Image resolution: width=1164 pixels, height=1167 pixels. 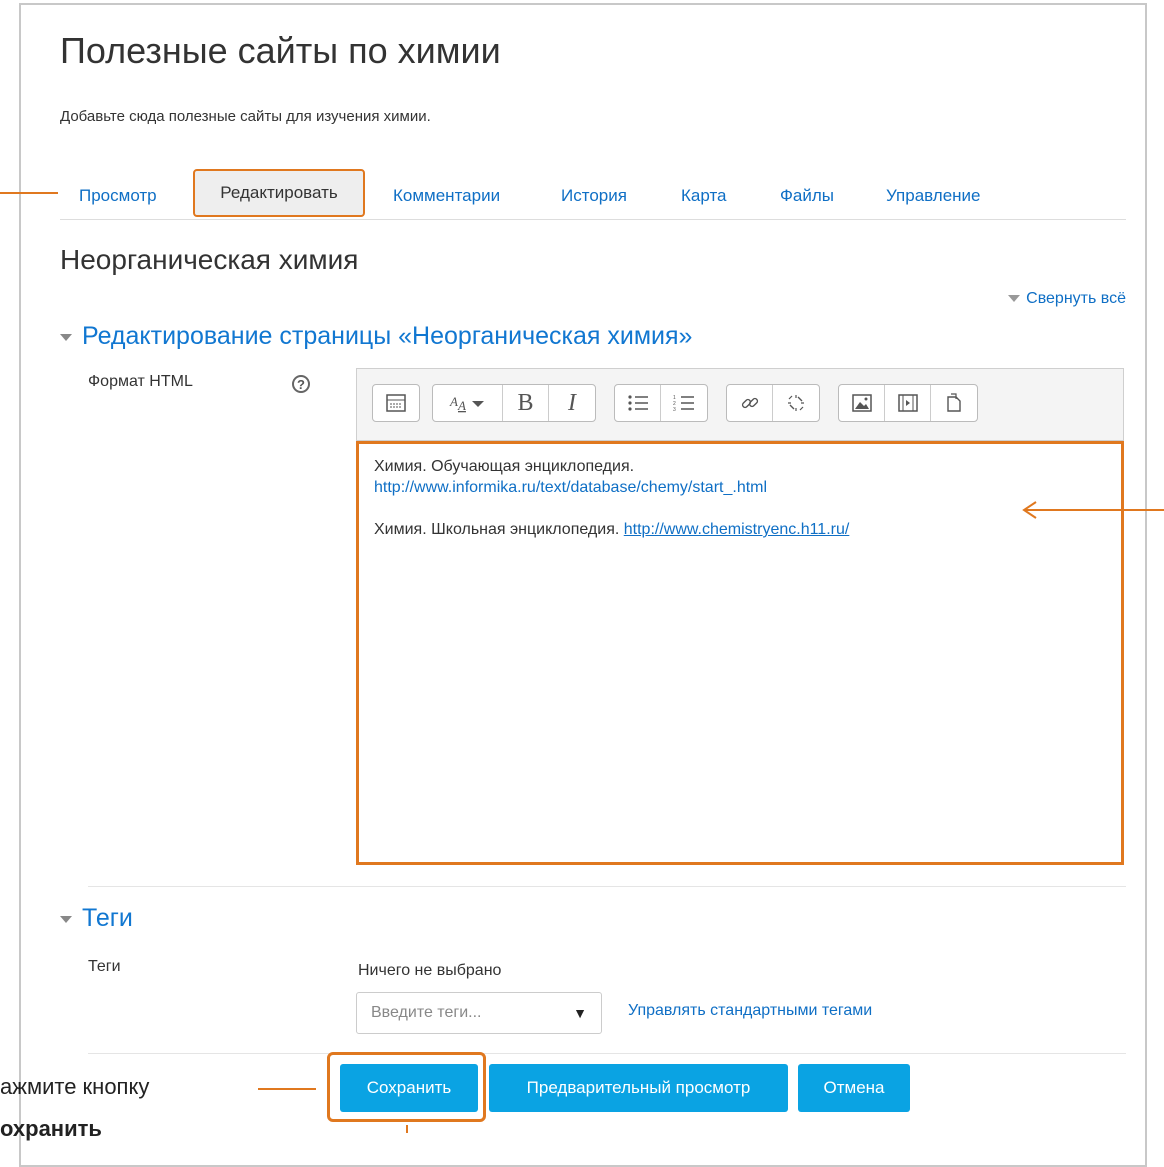 I want to click on tab-history: История, so click(x=594, y=196).